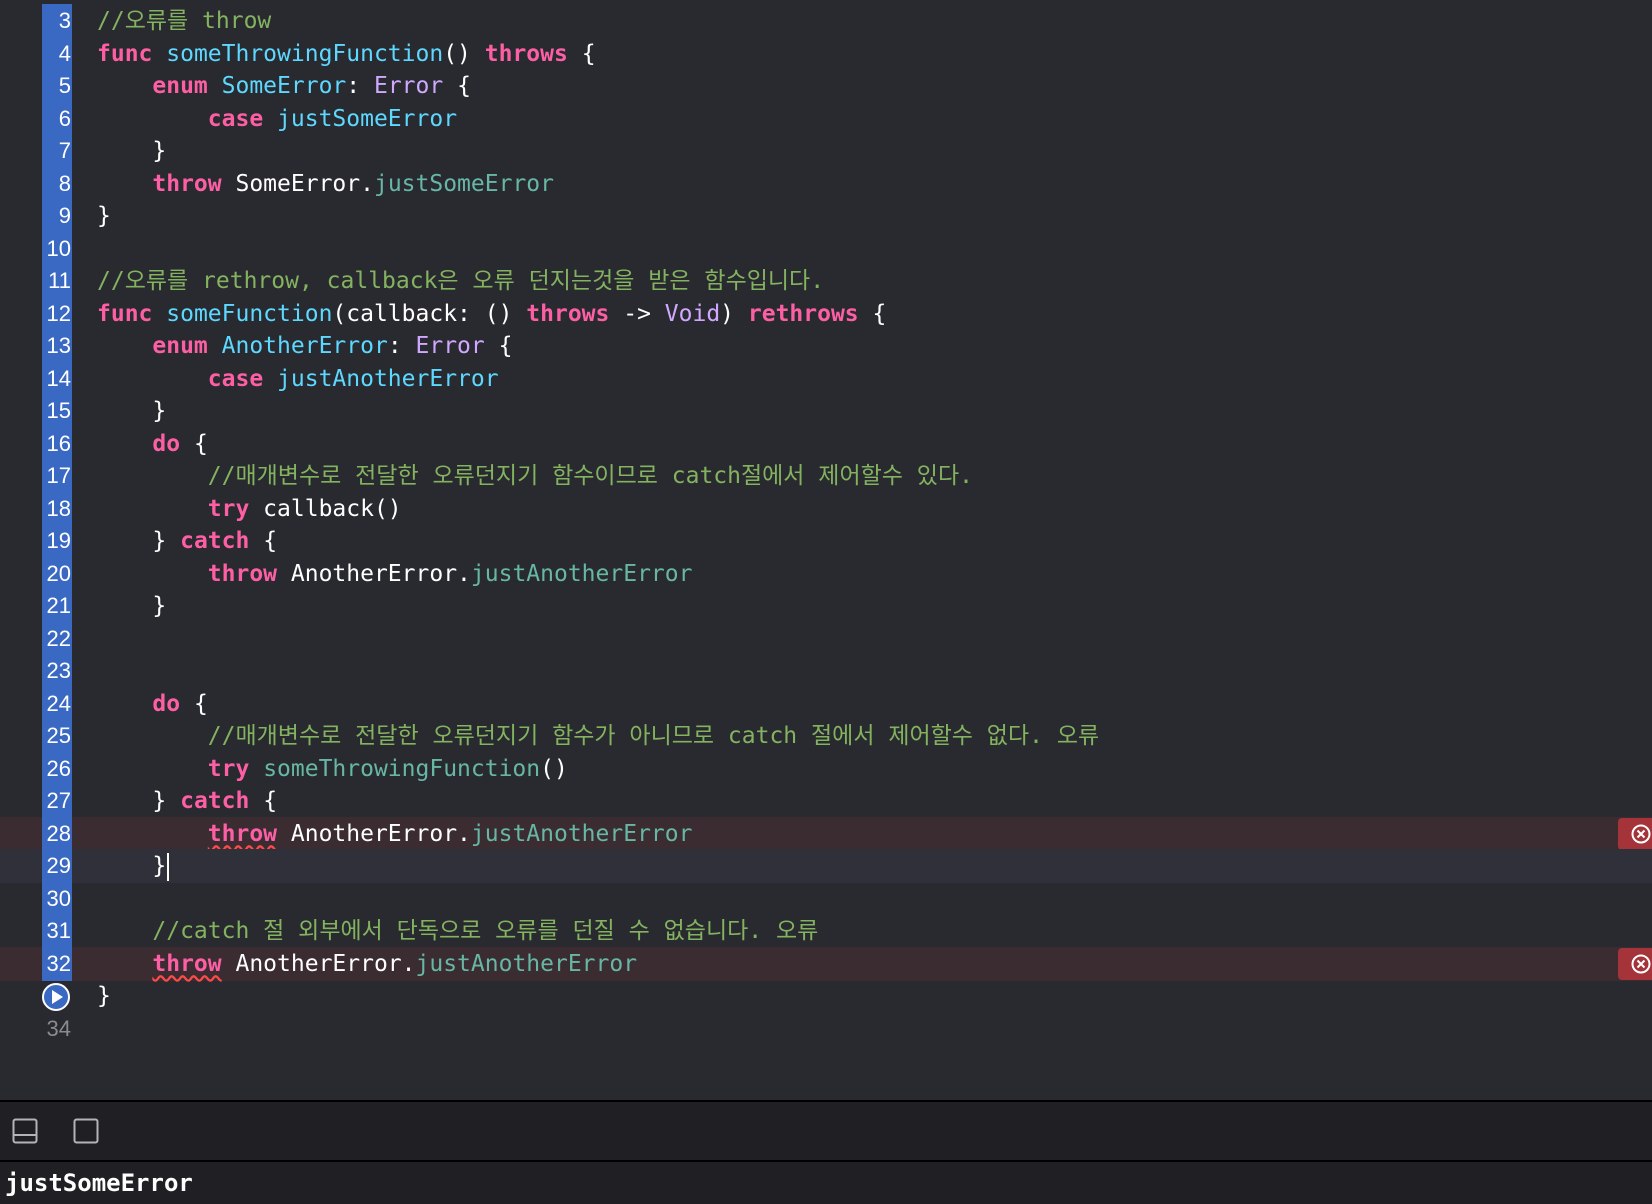 This screenshot has height=1204, width=1652. I want to click on line-number: 14, so click(57, 378).